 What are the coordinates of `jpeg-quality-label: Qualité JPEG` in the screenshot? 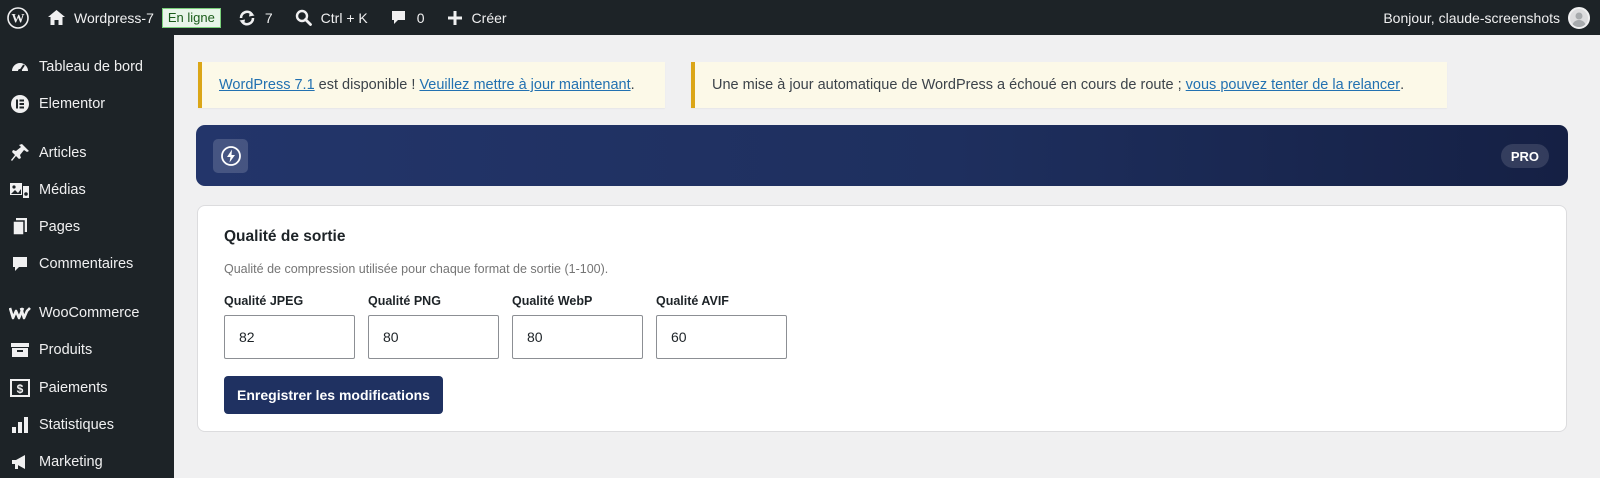 It's located at (264, 301).